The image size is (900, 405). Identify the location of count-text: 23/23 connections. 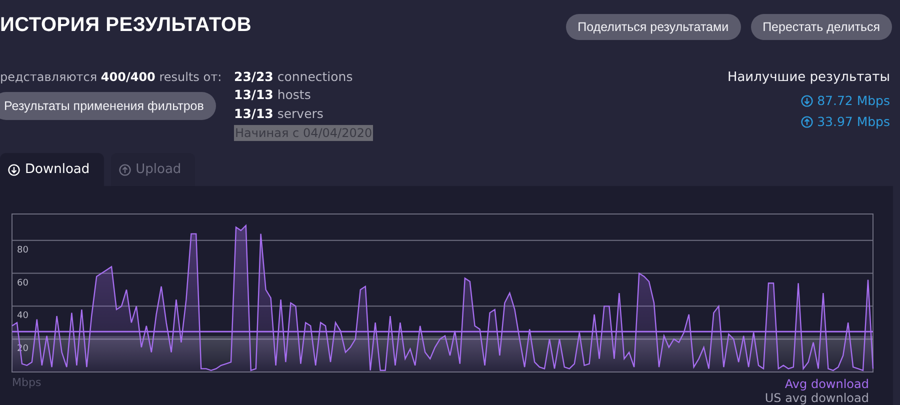
(293, 77).